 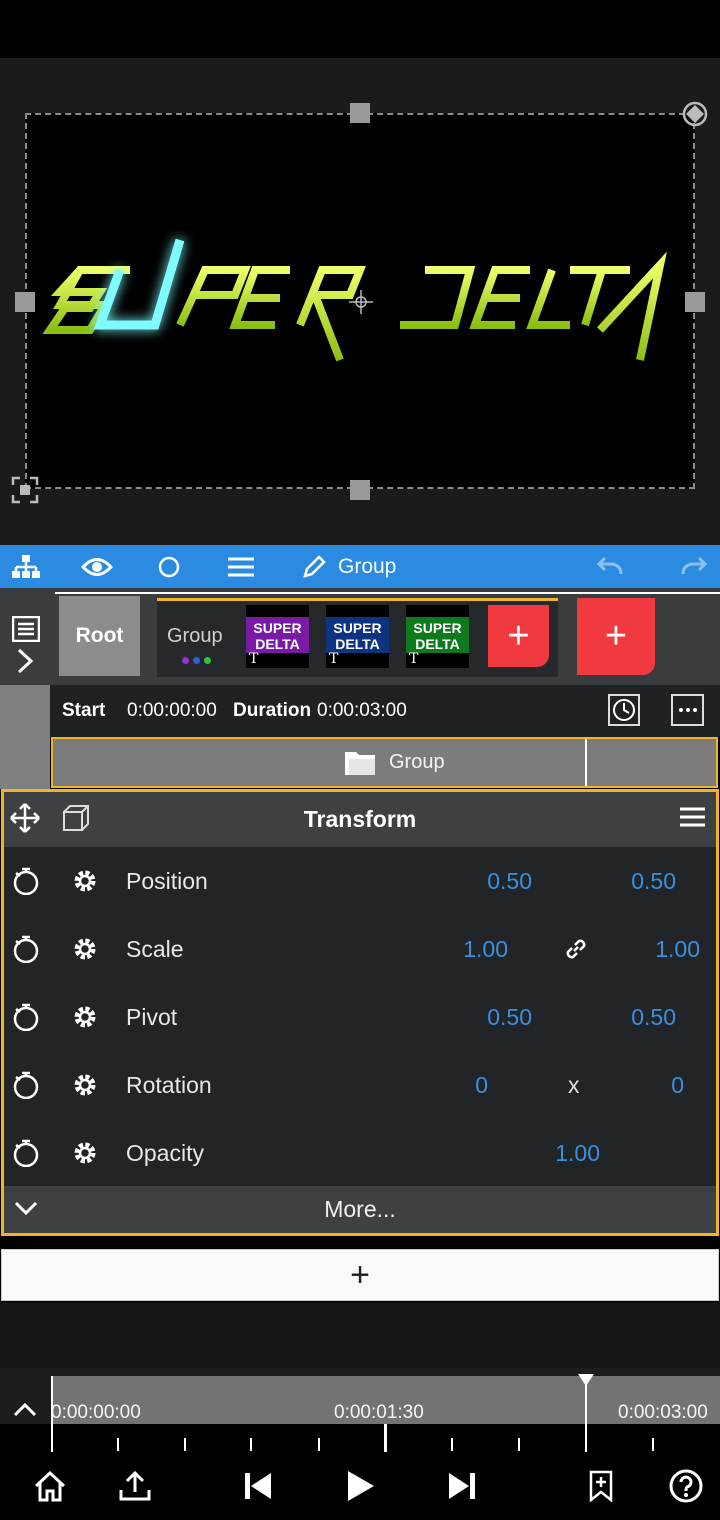 What do you see at coordinates (360, 1486) in the screenshot?
I see `play-icon` at bounding box center [360, 1486].